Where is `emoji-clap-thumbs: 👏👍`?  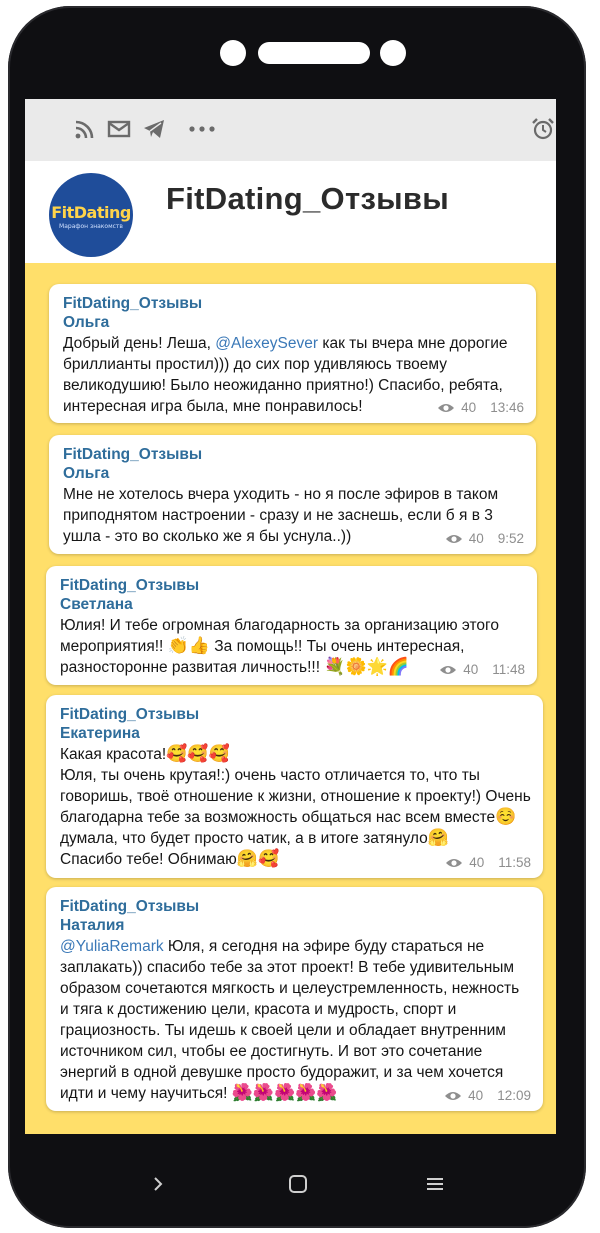
emoji-clap-thumbs: 👏👍 is located at coordinates (188, 645).